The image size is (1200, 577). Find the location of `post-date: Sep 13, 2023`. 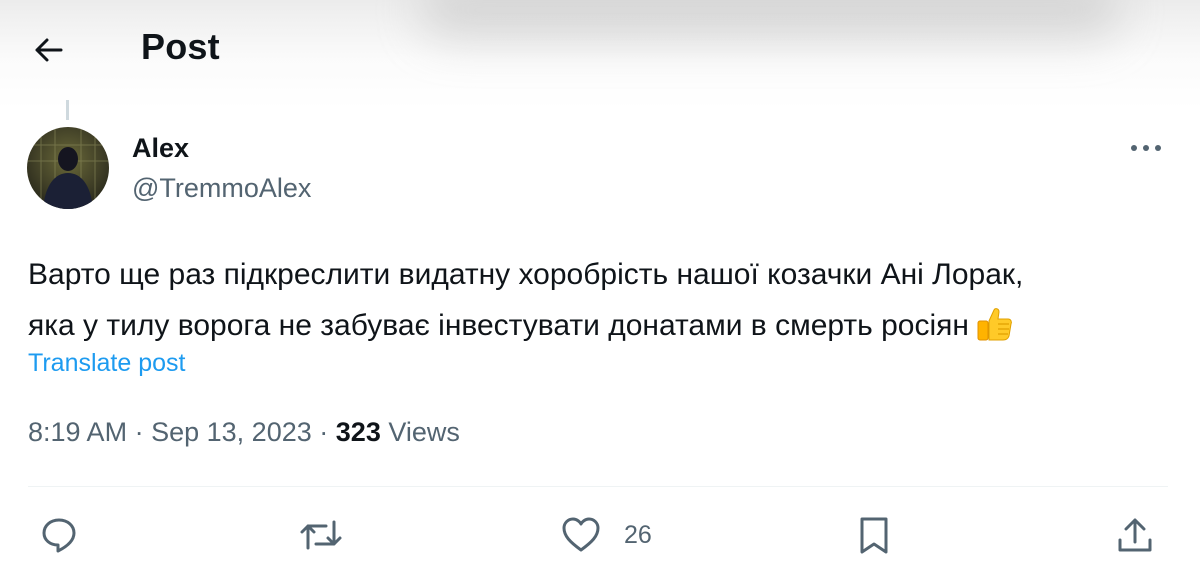

post-date: Sep 13, 2023 is located at coordinates (231, 432).